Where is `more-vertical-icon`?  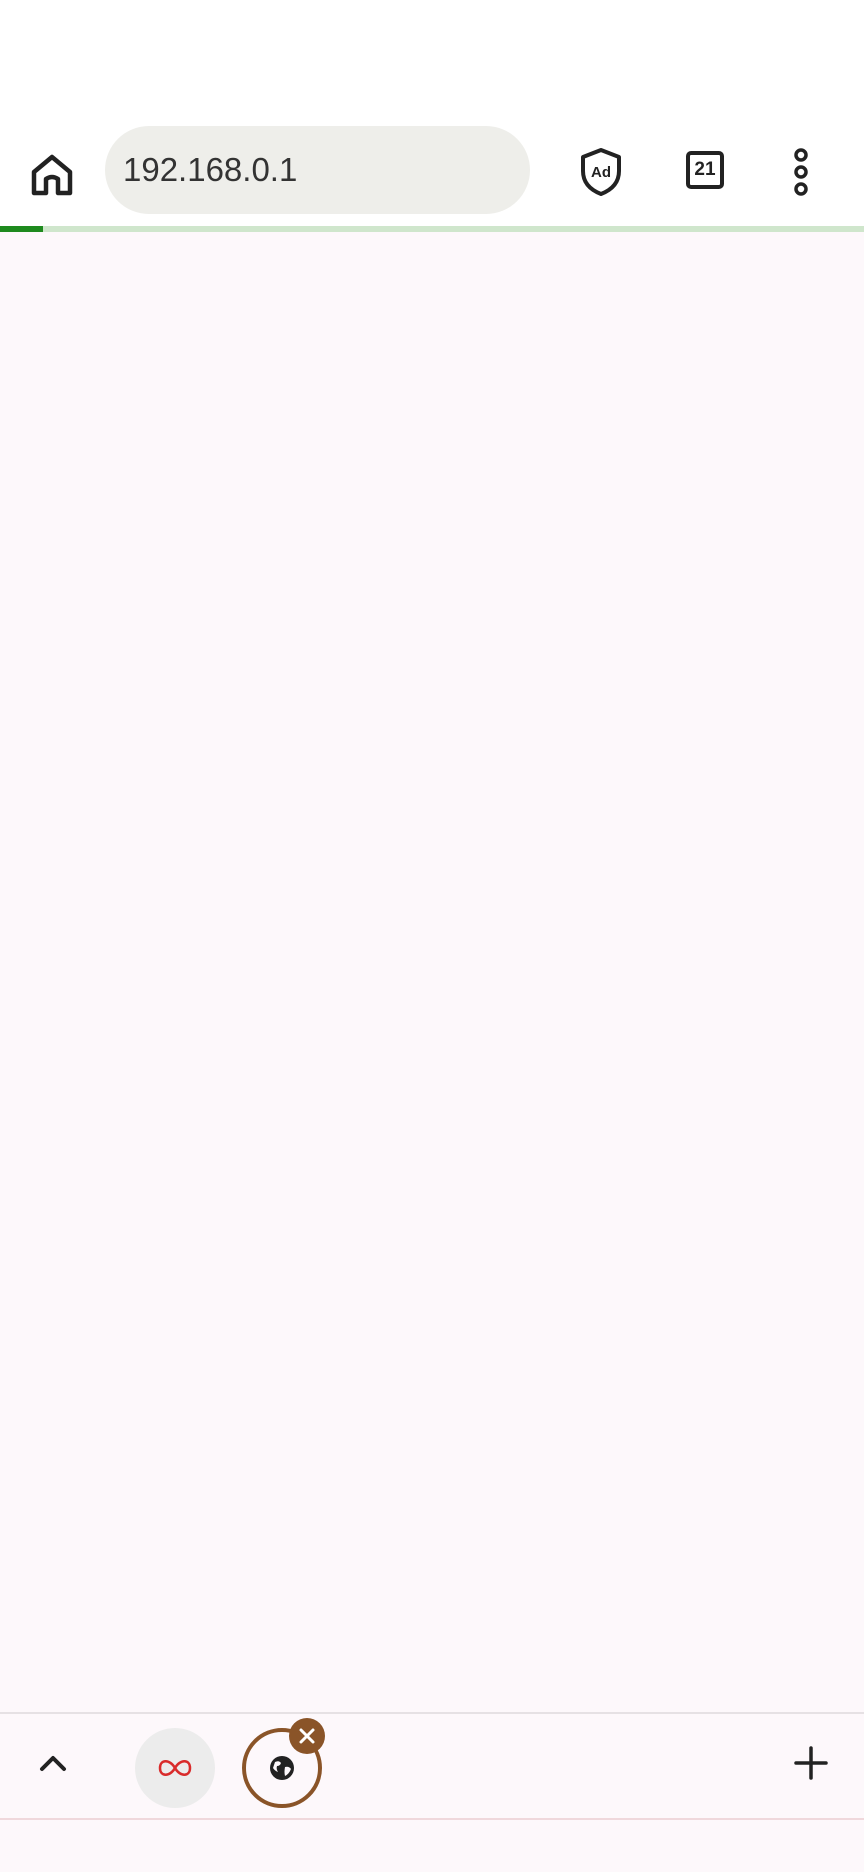 more-vertical-icon is located at coordinates (801, 172).